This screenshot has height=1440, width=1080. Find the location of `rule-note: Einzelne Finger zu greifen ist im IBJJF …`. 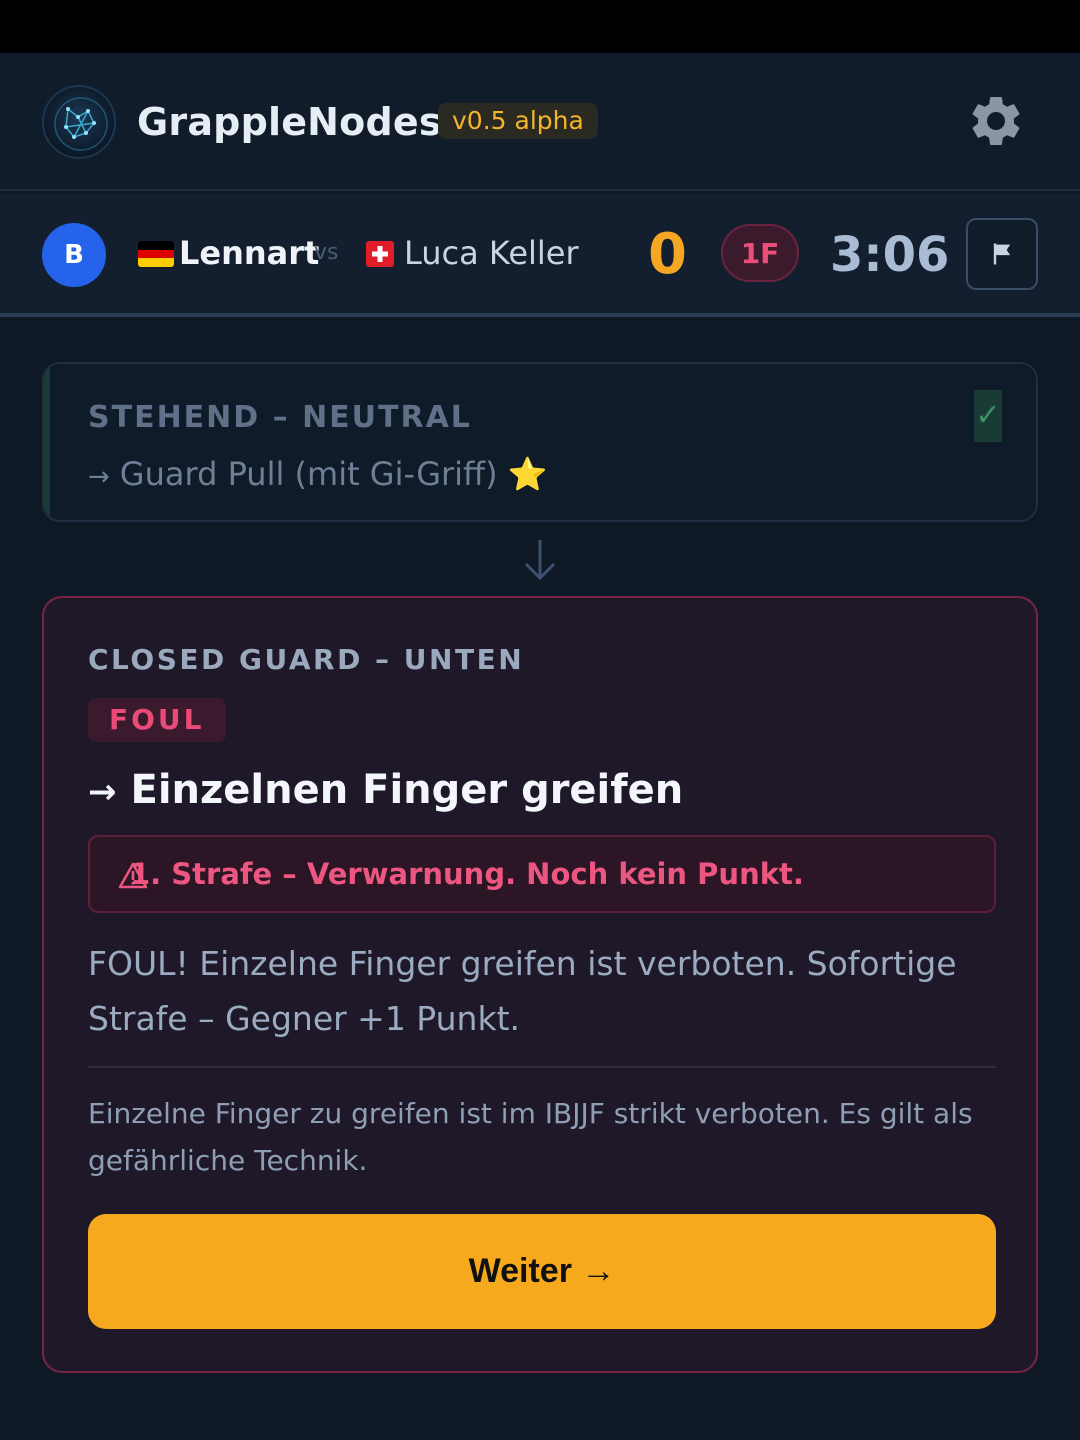

rule-note: Einzelne Finger zu greifen ist im IBJJF … is located at coordinates (530, 1137).